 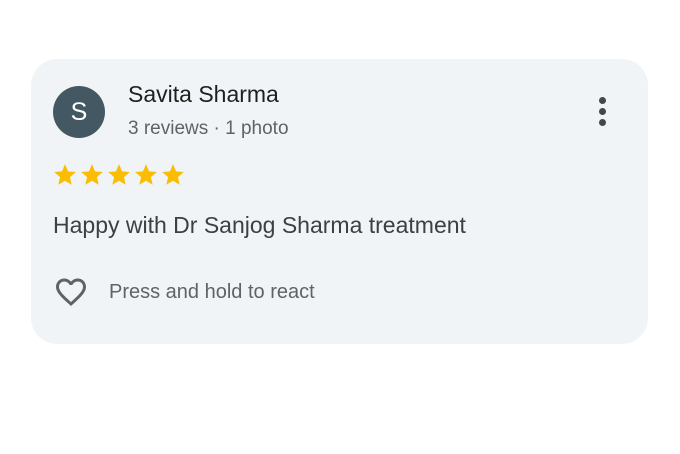 I want to click on reviewer-name: Savita Sharma, so click(x=203, y=94).